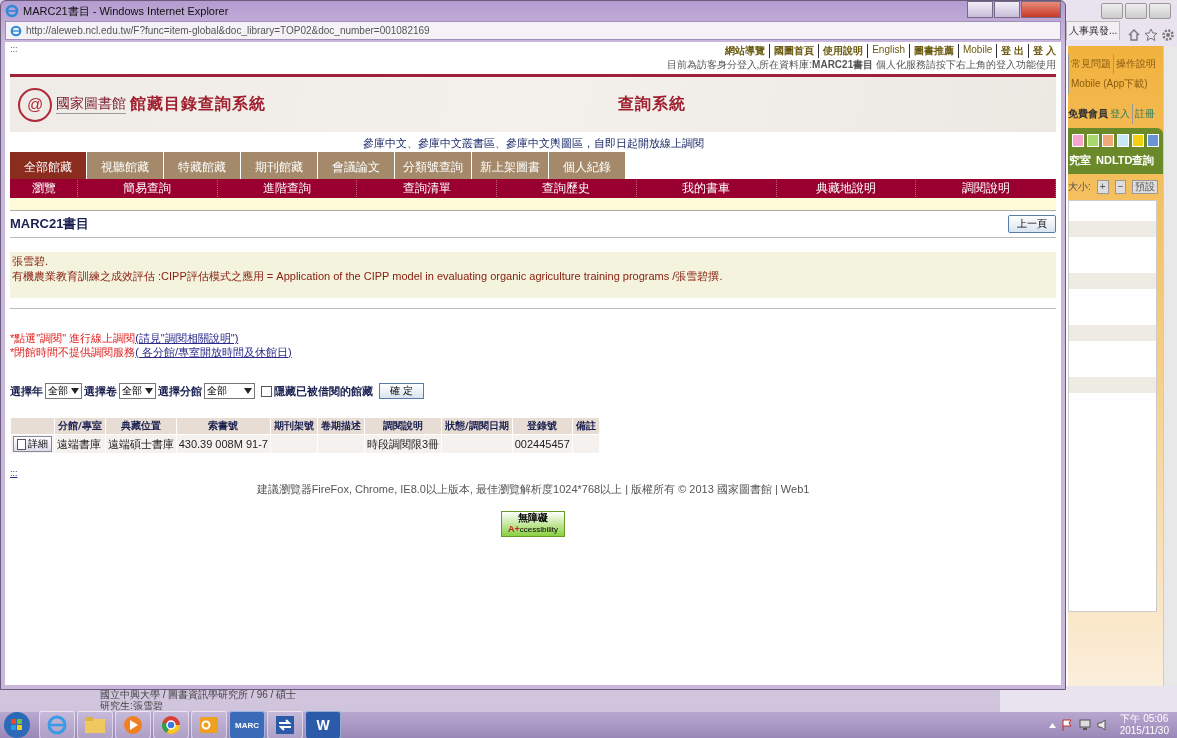  I want to click on record-text: 有機農業教育訓練之成效評估 :CIPP評估模式之應用 = Application of the CIPP model in evaluating organic agriculture training programs /張雪碧撰., so click(367, 276).